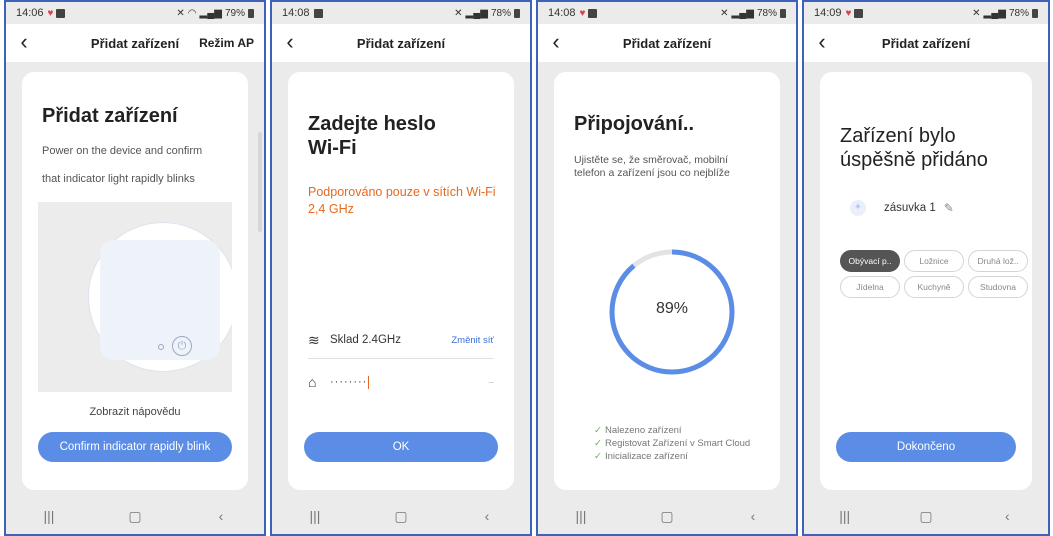 This screenshot has height=536, width=1053. I want to click on page-heading: Přidat zařízení, so click(110, 116).